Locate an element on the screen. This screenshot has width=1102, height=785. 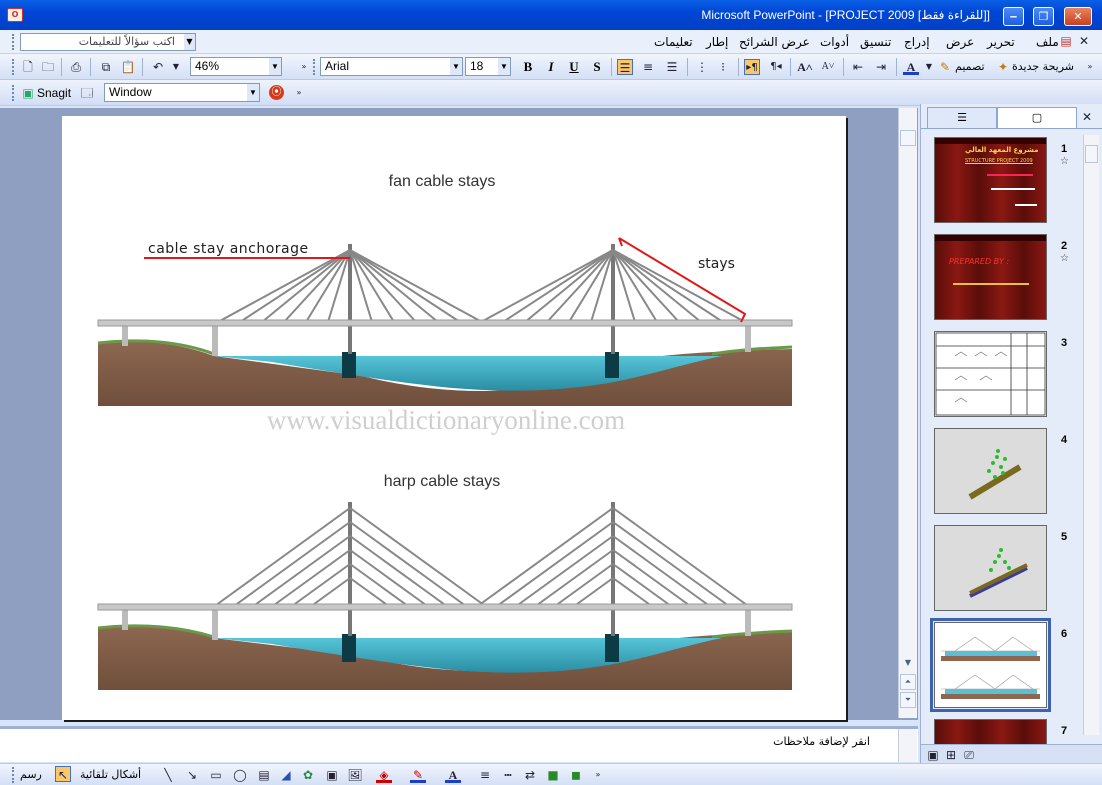
rtl-direction-icon: ¶◂ is located at coordinates (776, 67).